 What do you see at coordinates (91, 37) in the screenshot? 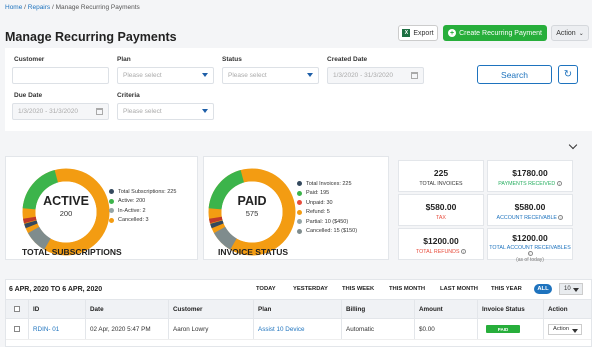
I see `page-title: Manage Recurring Payments` at bounding box center [91, 37].